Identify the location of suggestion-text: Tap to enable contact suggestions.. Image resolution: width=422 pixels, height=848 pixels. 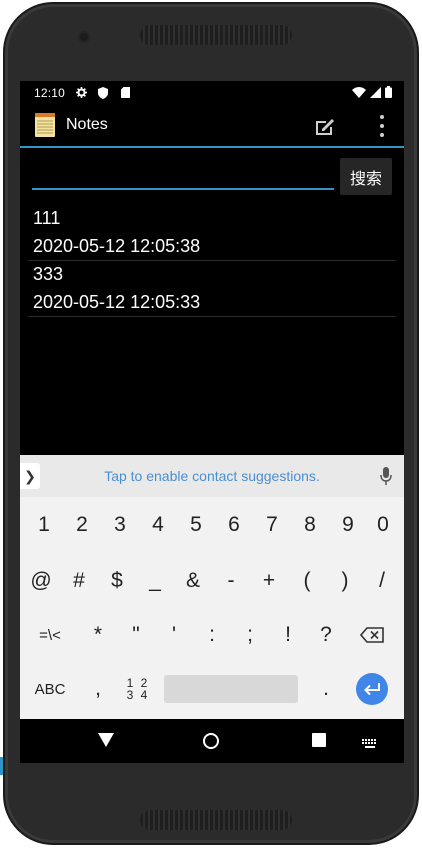
(212, 476).